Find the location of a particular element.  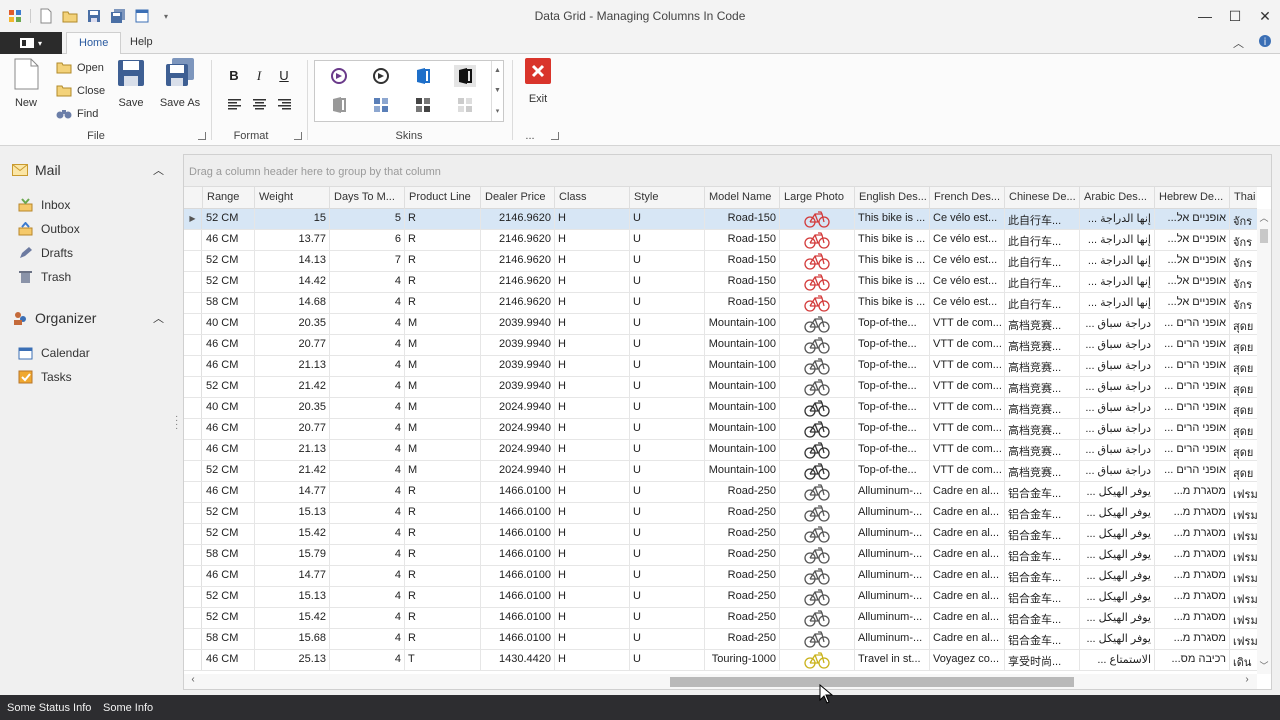

scroll-left-icon: ‹ is located at coordinates (193, 679).